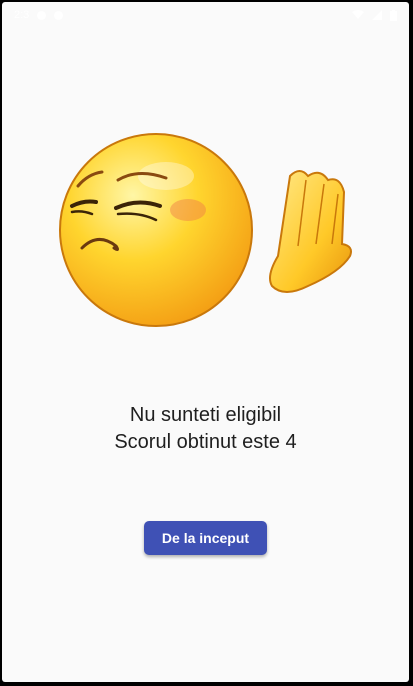 The image size is (413, 686). Describe the element at coordinates (42, 15) in the screenshot. I see `settings-dot-icon` at that location.